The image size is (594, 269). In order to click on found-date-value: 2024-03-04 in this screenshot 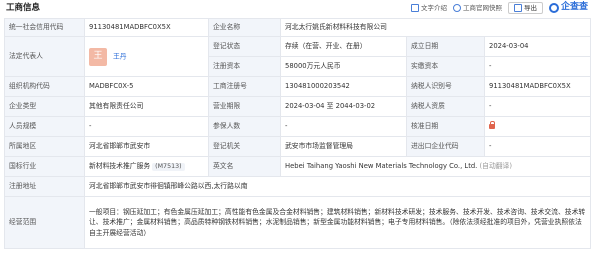, I will do `click(537, 46)`.